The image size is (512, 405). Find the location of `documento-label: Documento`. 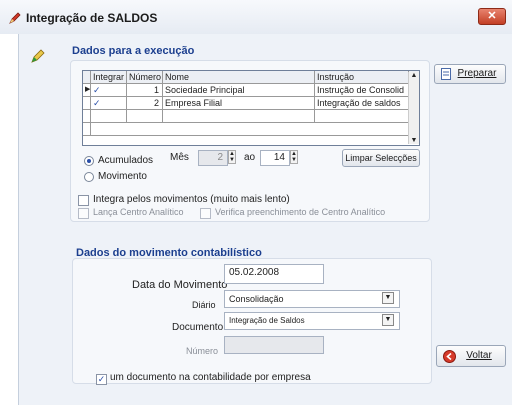

documento-label: Documento is located at coordinates (198, 327).